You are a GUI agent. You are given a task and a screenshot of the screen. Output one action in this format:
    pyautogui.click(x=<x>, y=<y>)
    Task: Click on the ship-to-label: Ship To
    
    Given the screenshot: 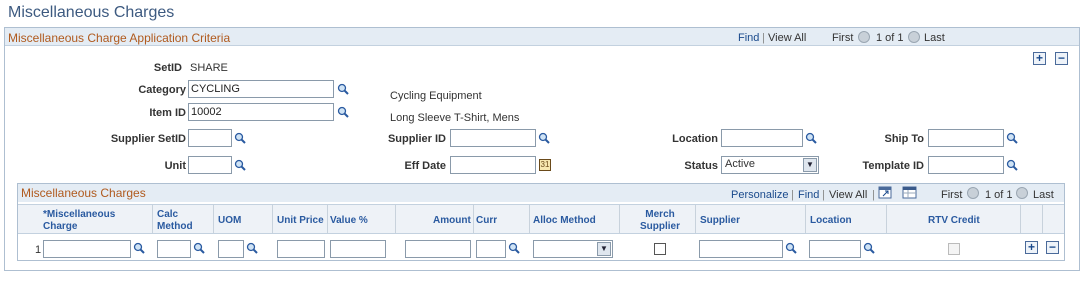 What is the action you would take?
    pyautogui.click(x=904, y=139)
    